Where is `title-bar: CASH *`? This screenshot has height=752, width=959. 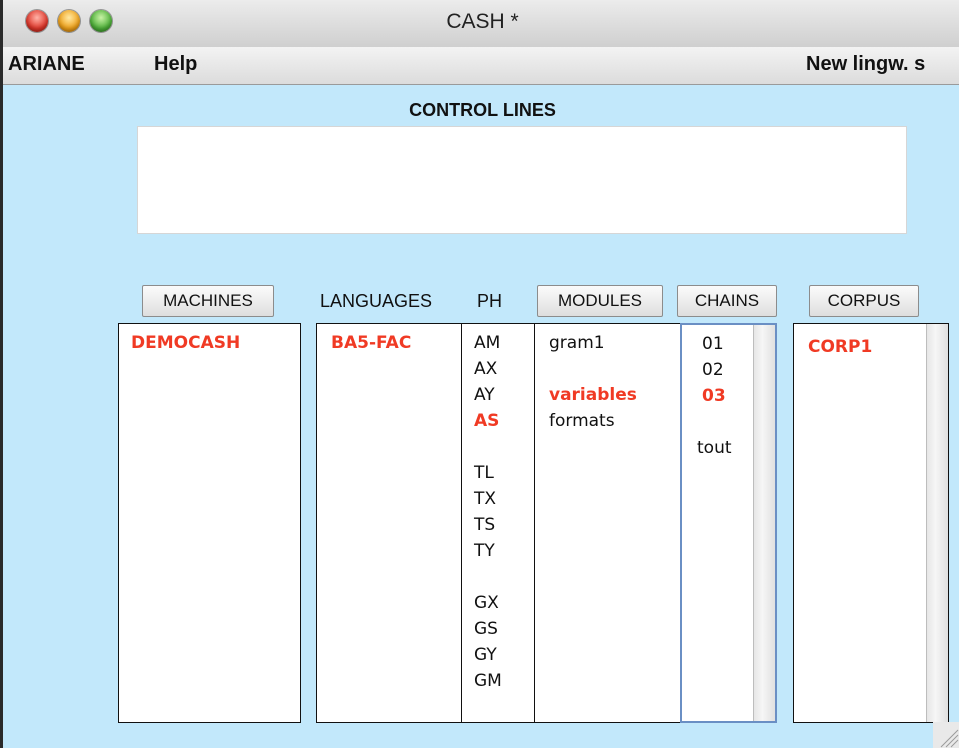
title-bar: CASH * is located at coordinates (481, 24).